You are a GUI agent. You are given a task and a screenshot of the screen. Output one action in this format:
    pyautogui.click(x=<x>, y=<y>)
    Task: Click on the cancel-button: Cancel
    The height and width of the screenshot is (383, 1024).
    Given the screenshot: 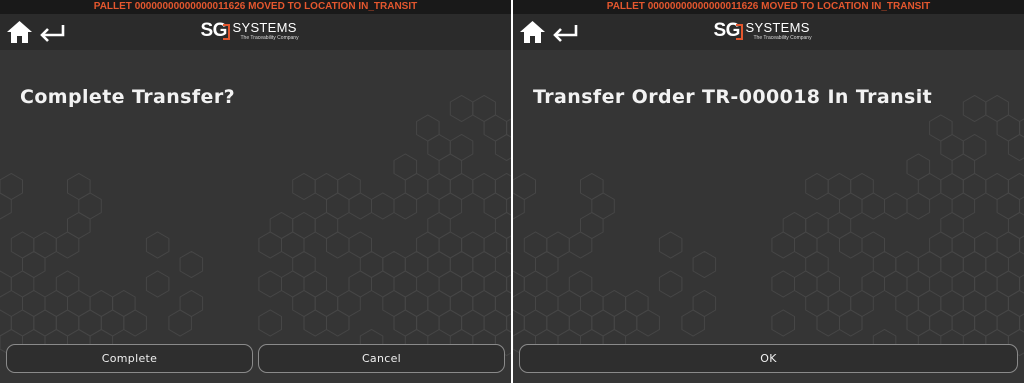 What is the action you would take?
    pyautogui.click(x=381, y=358)
    